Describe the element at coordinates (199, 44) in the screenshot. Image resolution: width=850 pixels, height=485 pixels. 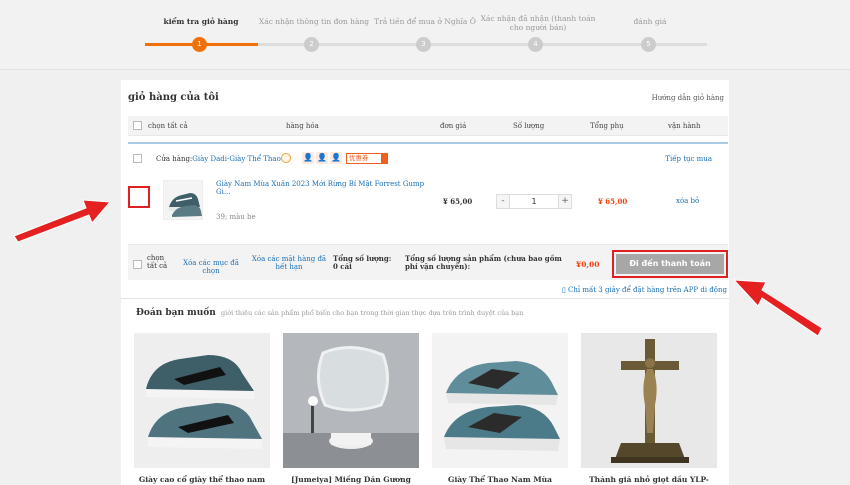
I see `step-dot-1: 1` at that location.